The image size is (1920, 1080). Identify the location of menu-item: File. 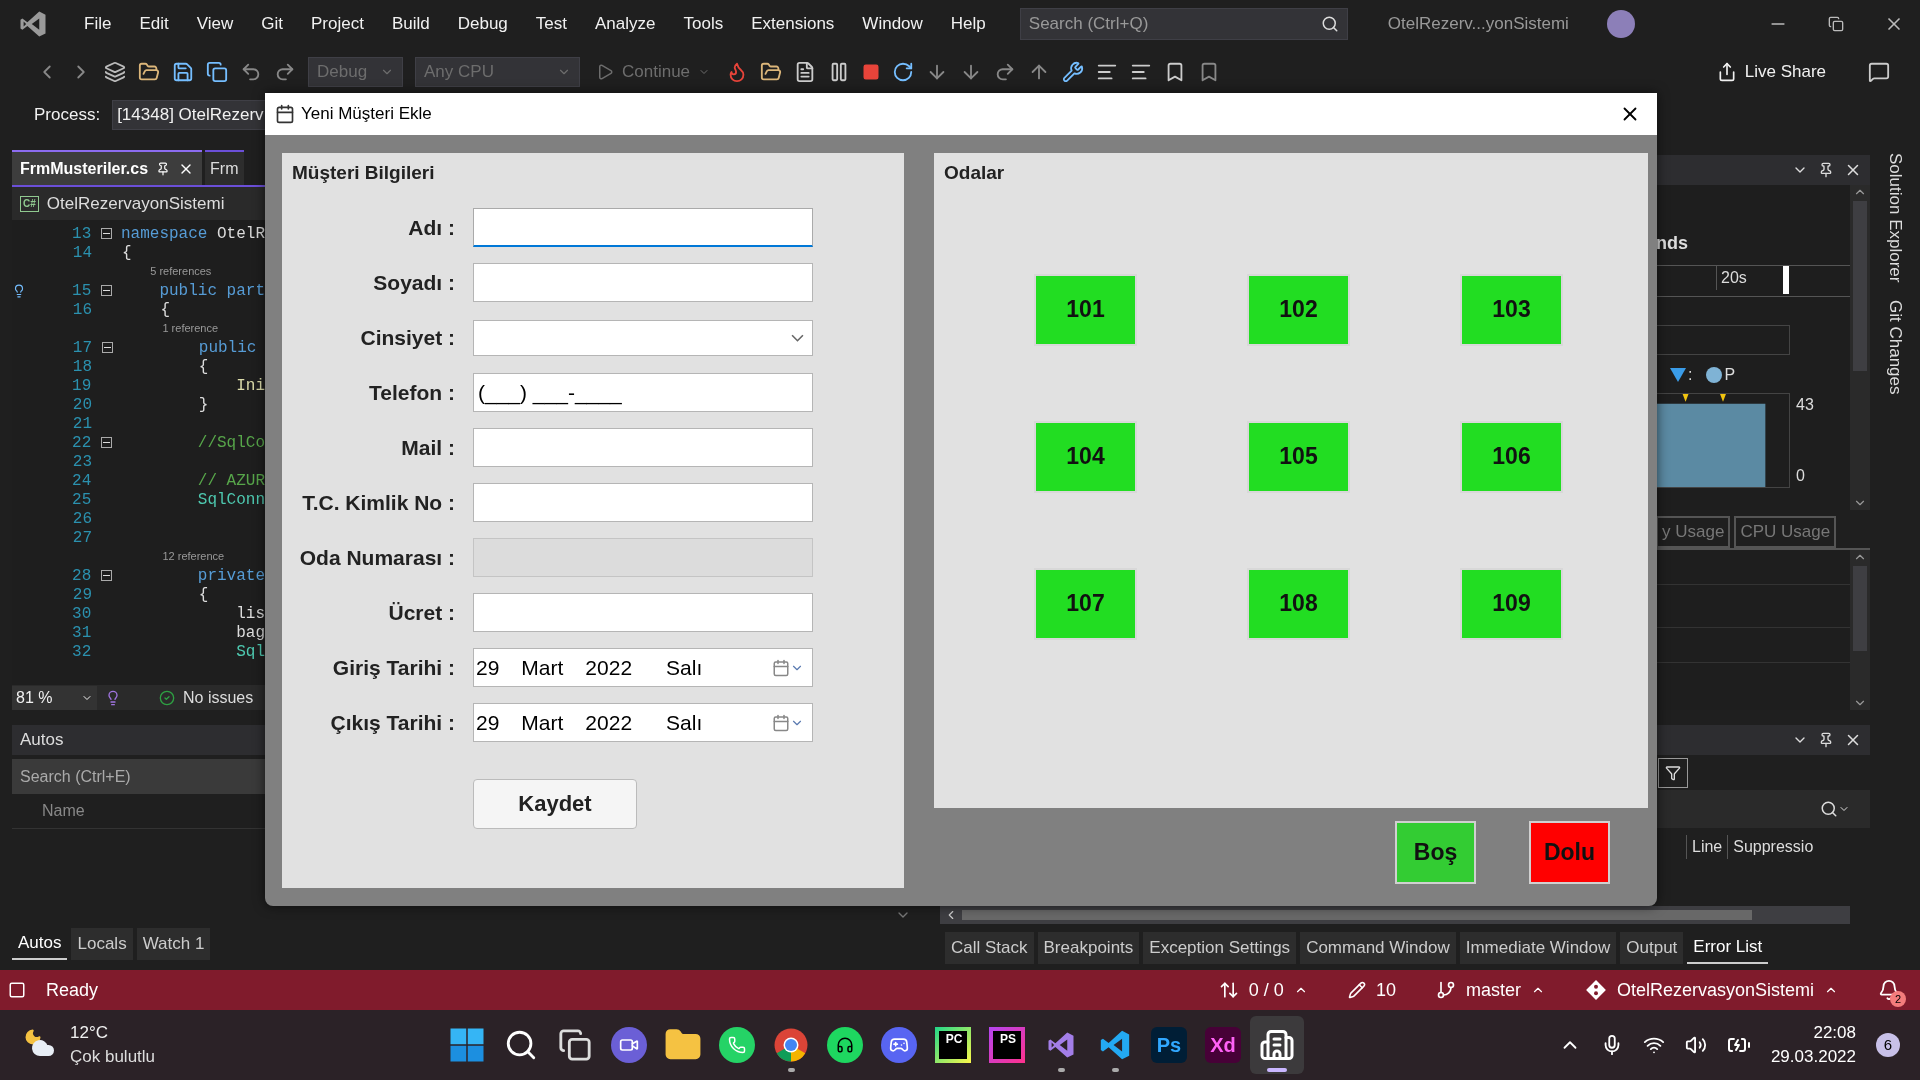
(98, 24).